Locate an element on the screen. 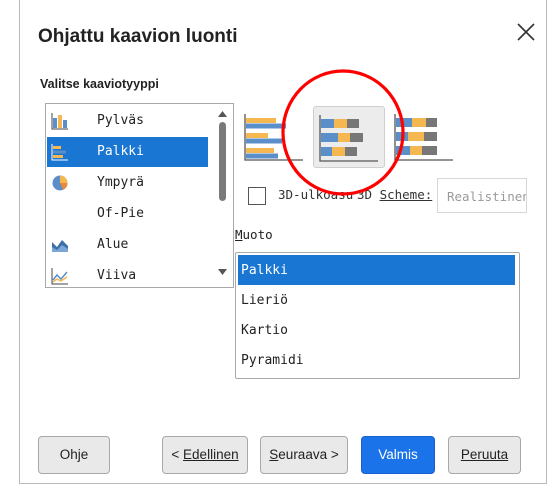 The height and width of the screenshot is (485, 547). chart-type-label: Palkki is located at coordinates (120, 151).